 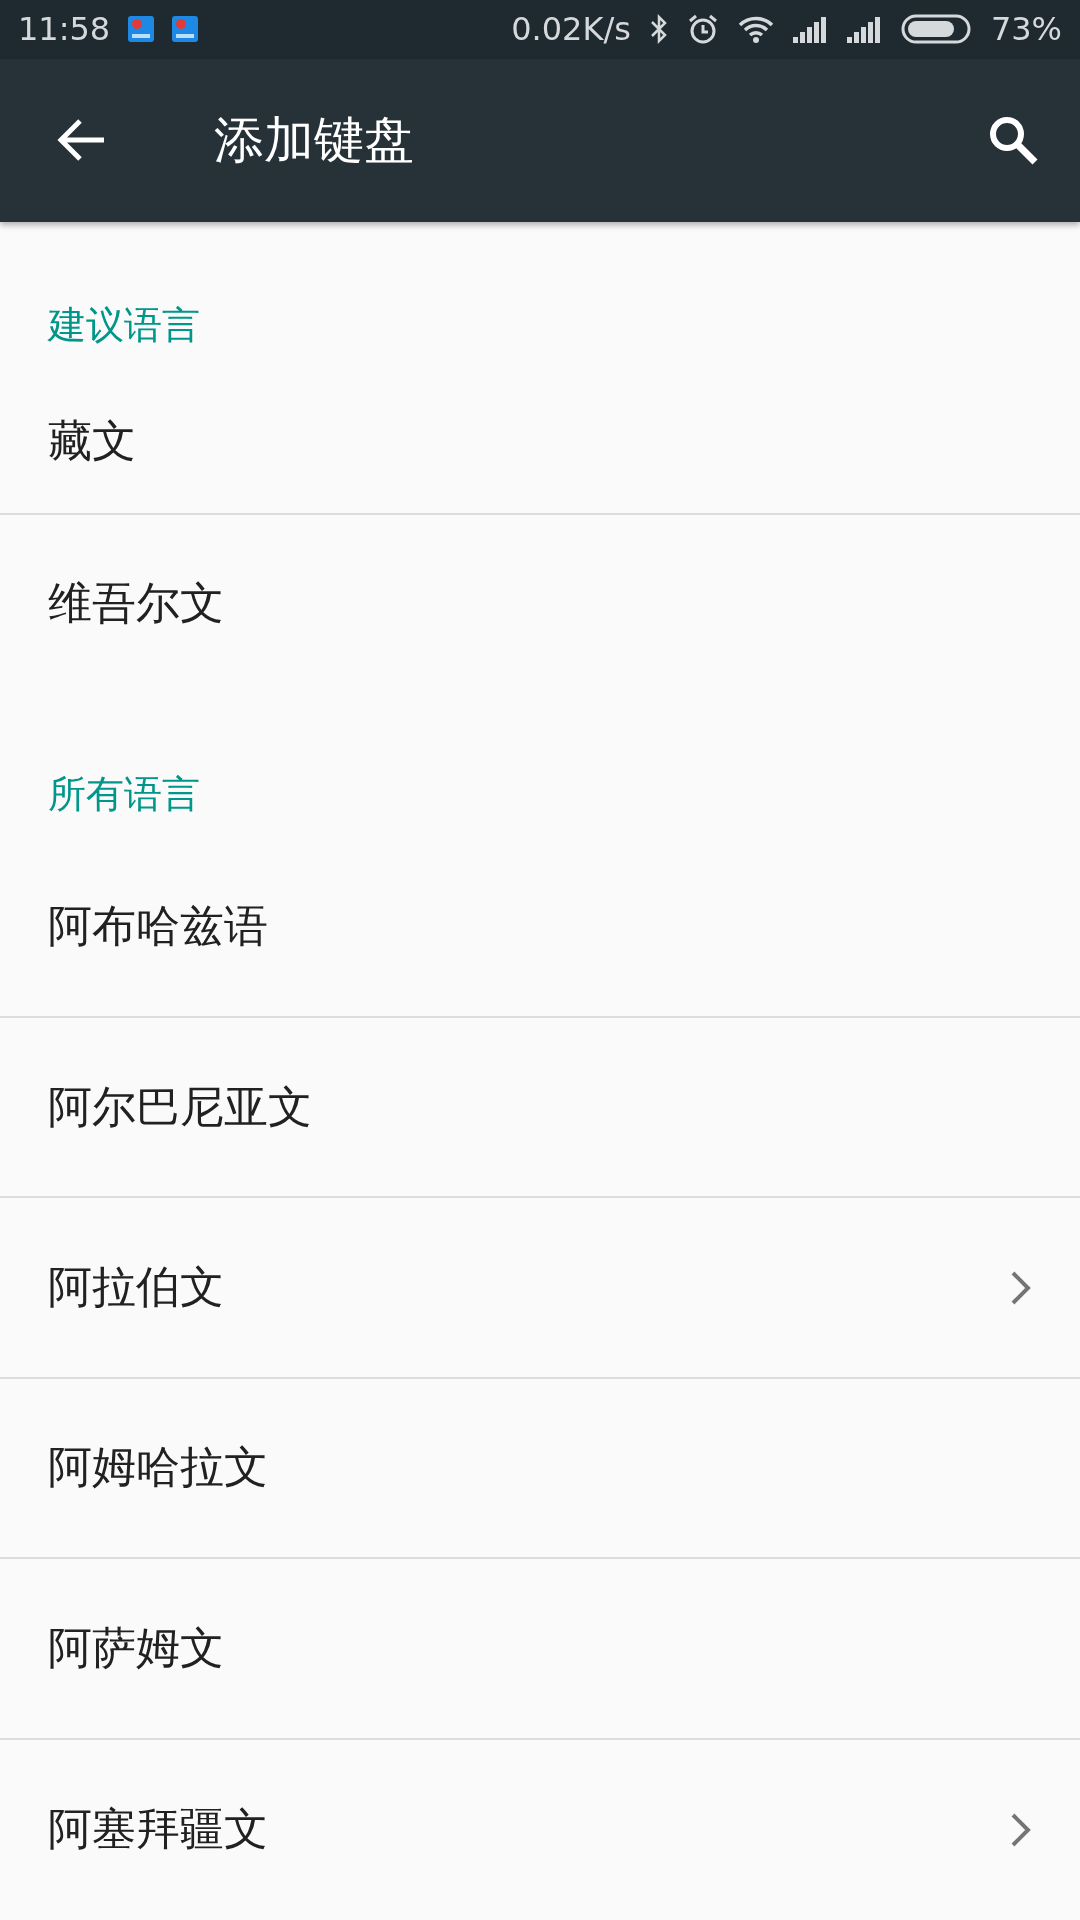 I want to click on network-speed: 0.02K/s, so click(x=571, y=29).